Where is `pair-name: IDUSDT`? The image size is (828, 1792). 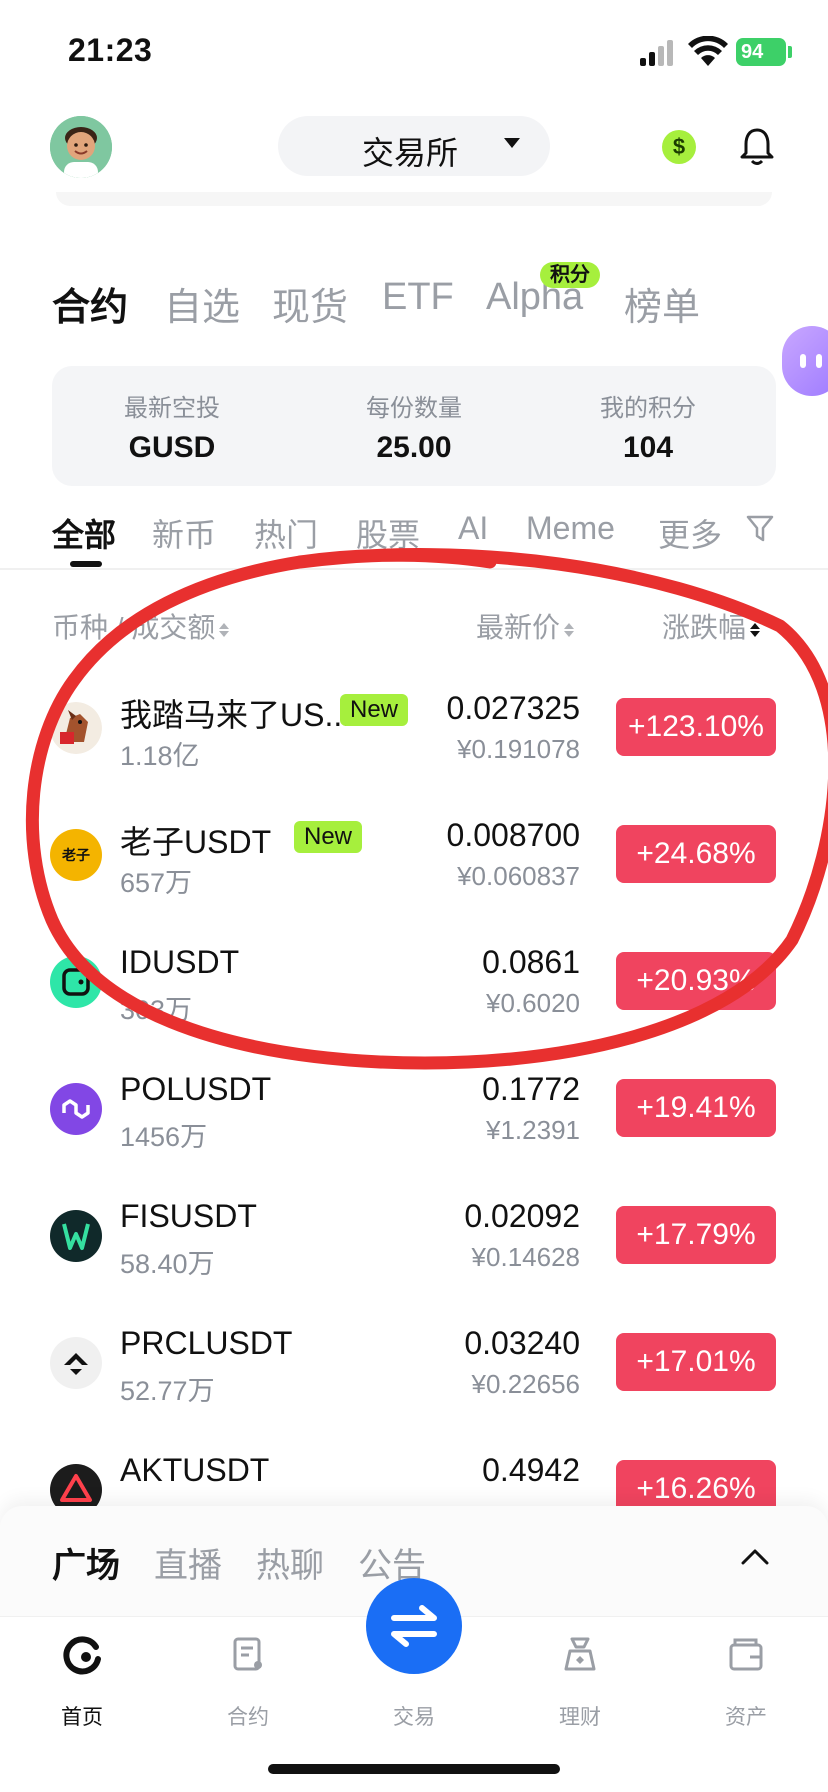
pair-name: IDUSDT is located at coordinates (180, 962).